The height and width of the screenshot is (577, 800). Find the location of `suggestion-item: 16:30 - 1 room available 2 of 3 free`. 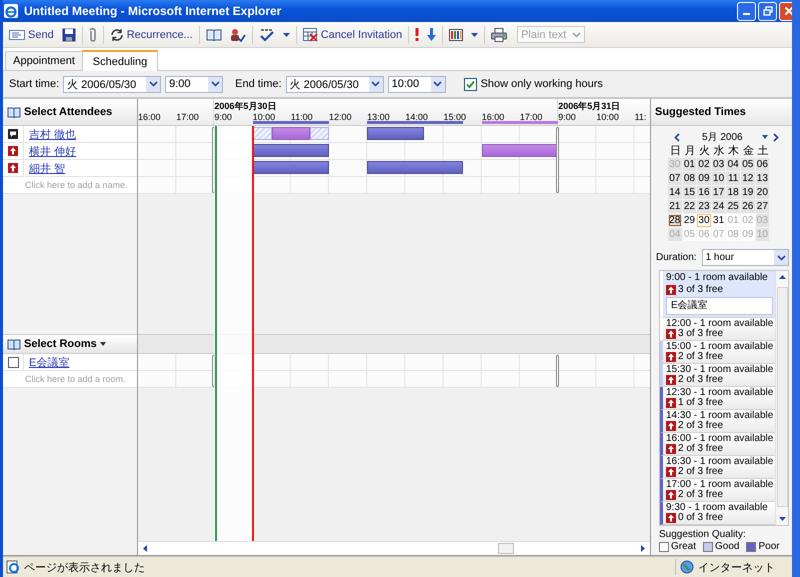

suggestion-item: 16:30 - 1 room available 2 of 3 free is located at coordinates (718, 467).